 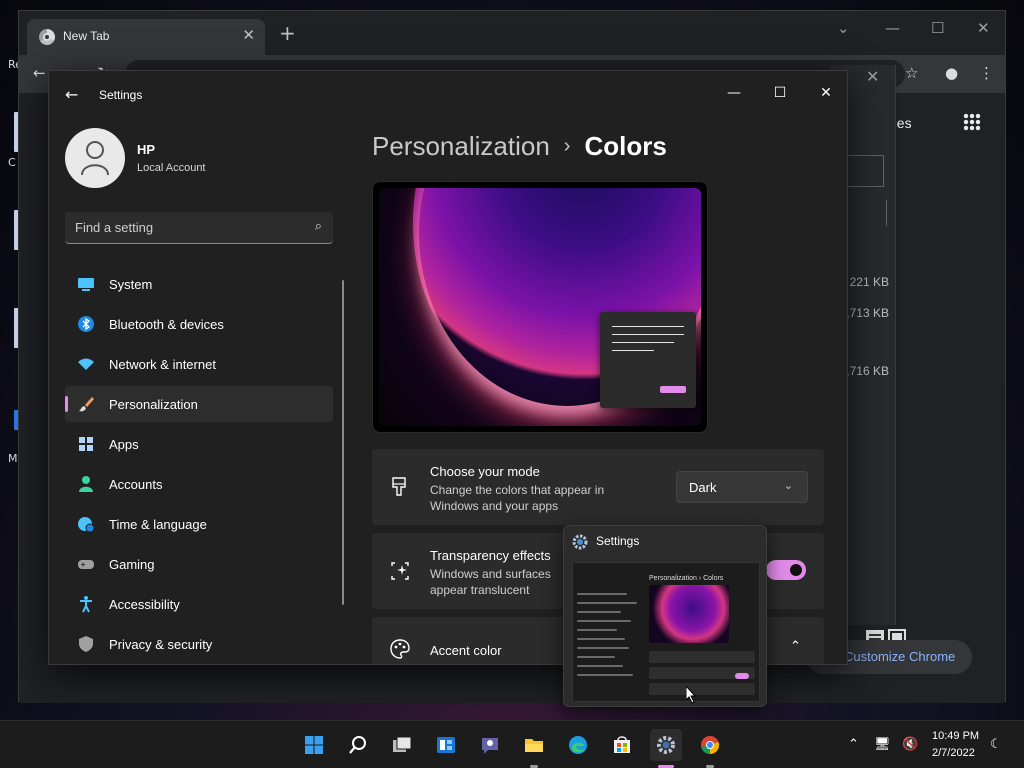 I want to click on avatar, so click(x=95, y=158).